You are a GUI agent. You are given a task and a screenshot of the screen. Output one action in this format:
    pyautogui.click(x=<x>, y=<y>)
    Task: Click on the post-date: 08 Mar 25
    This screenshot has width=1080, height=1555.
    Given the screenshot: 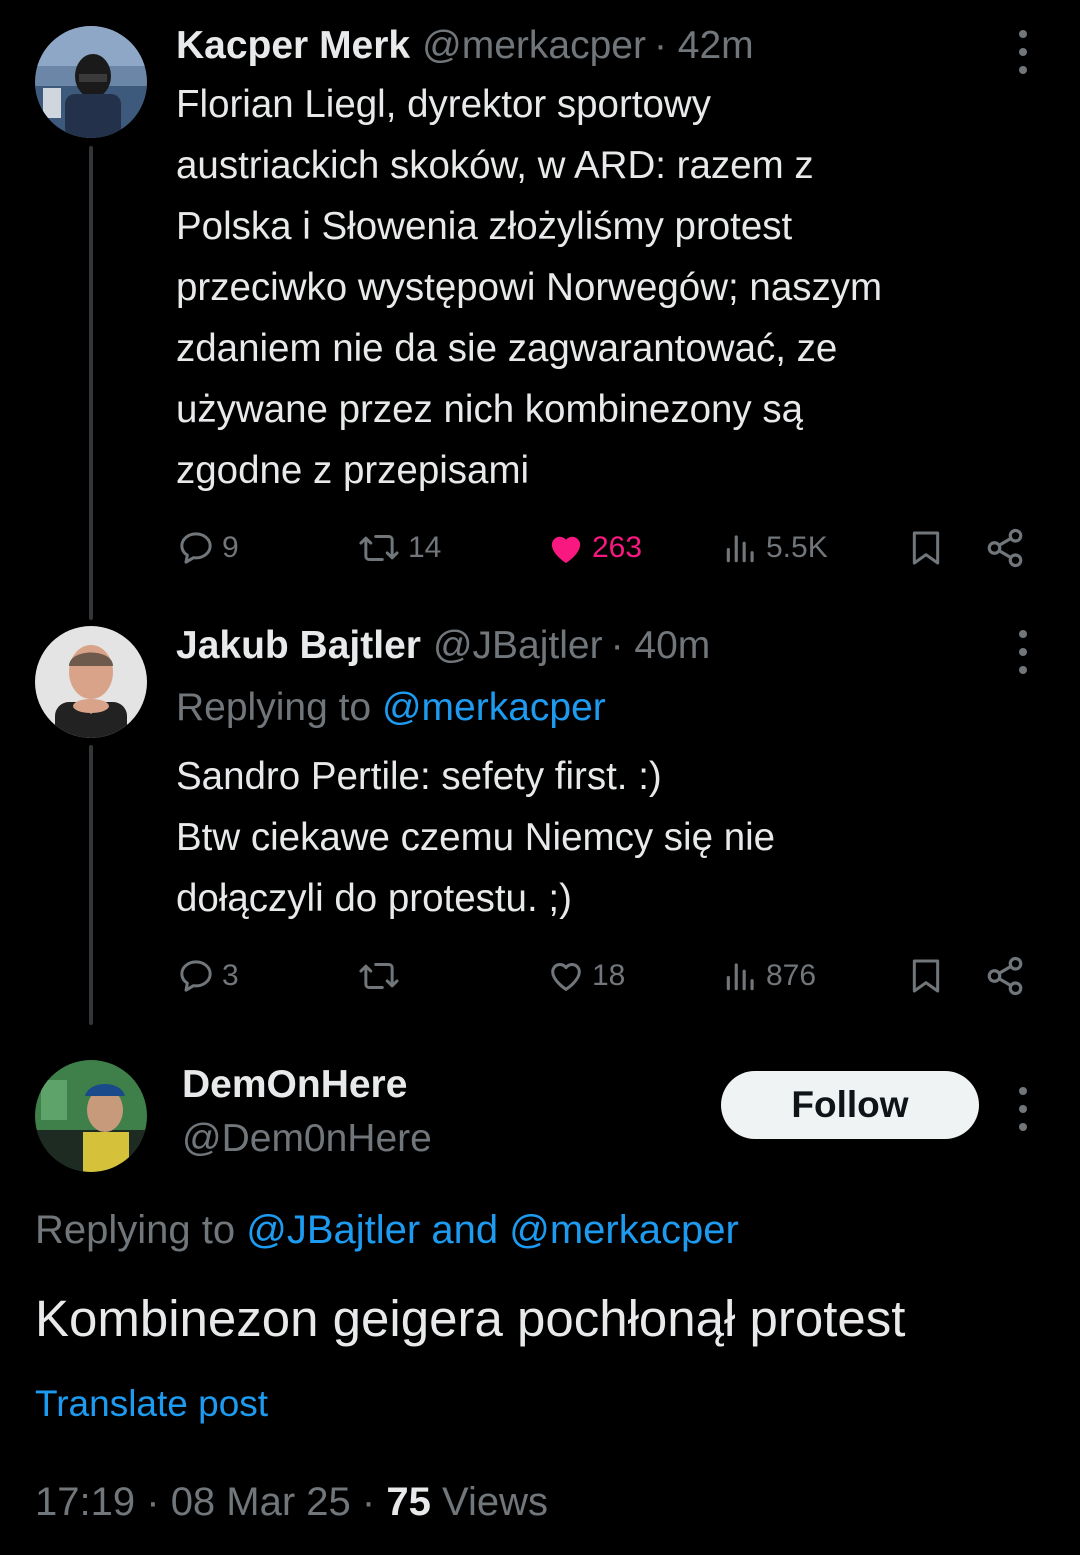 What is the action you would take?
    pyautogui.click(x=261, y=1502)
    